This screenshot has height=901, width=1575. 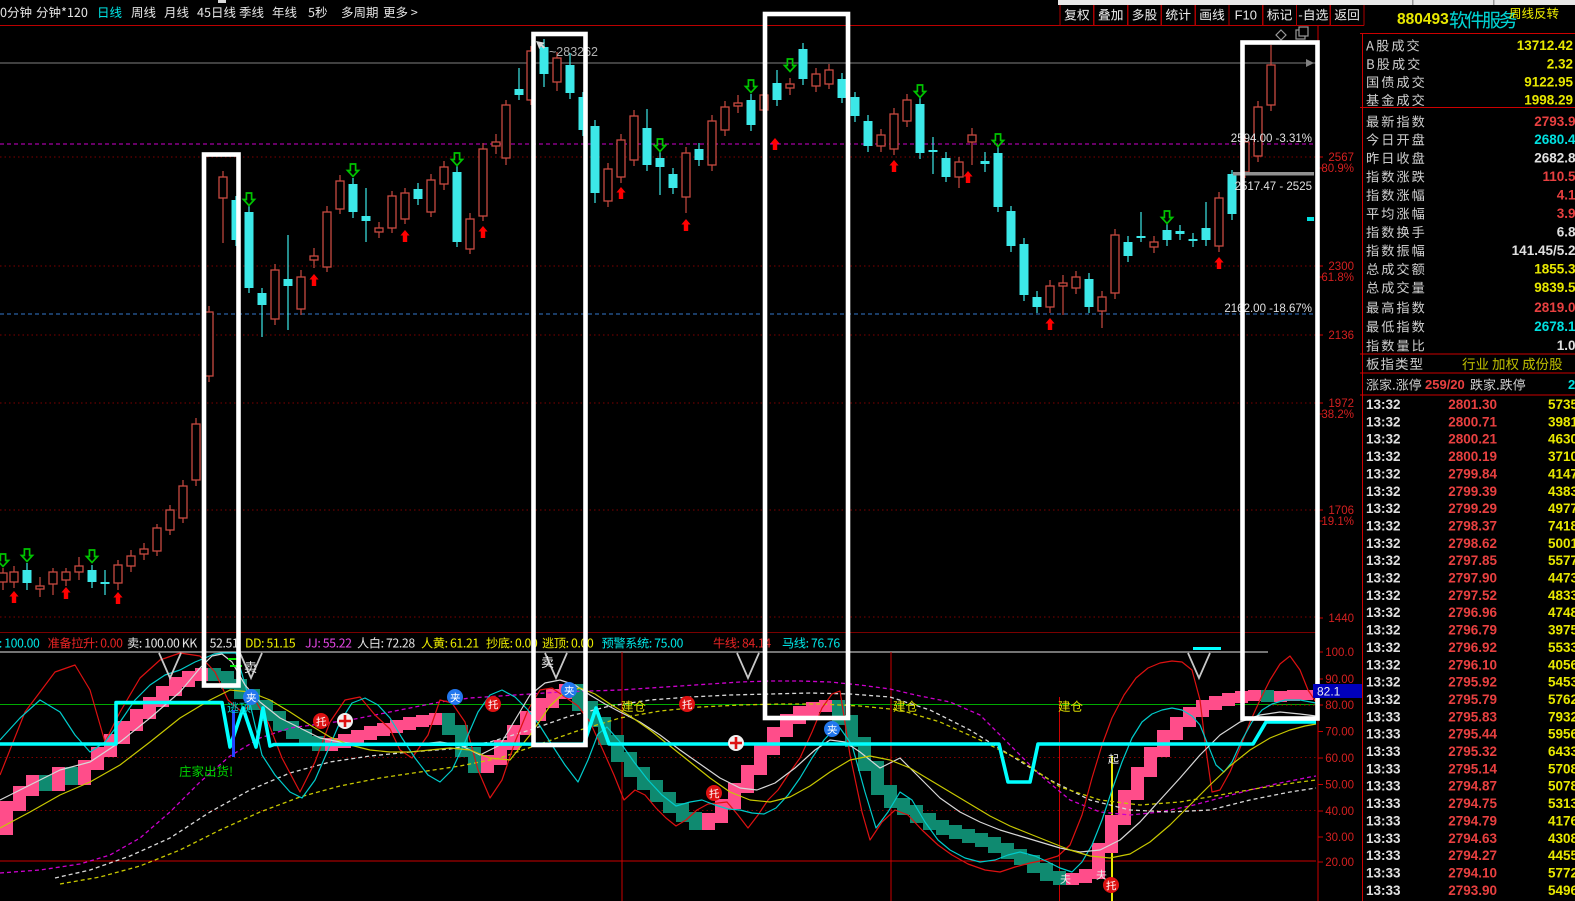 What do you see at coordinates (1472, 560) in the screenshot?
I see `svg-text: 2797.85` at bounding box center [1472, 560].